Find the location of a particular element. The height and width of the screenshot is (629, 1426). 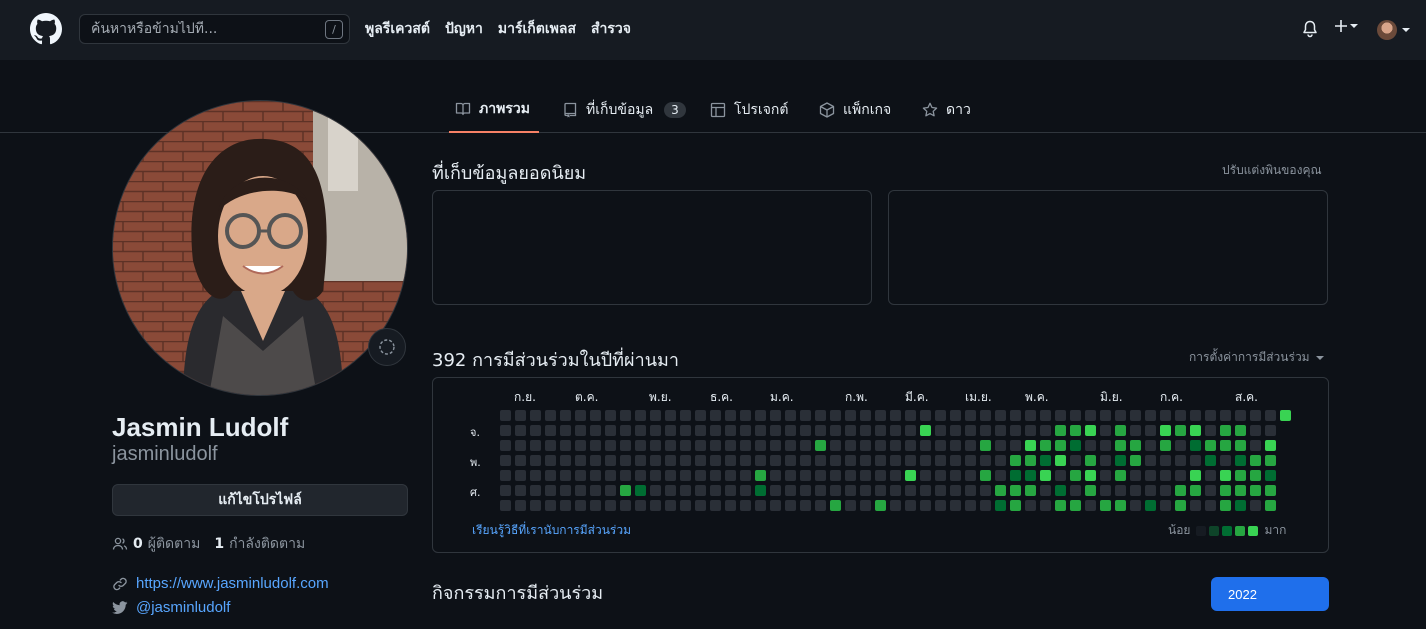

search-input is located at coordinates (203, 29).